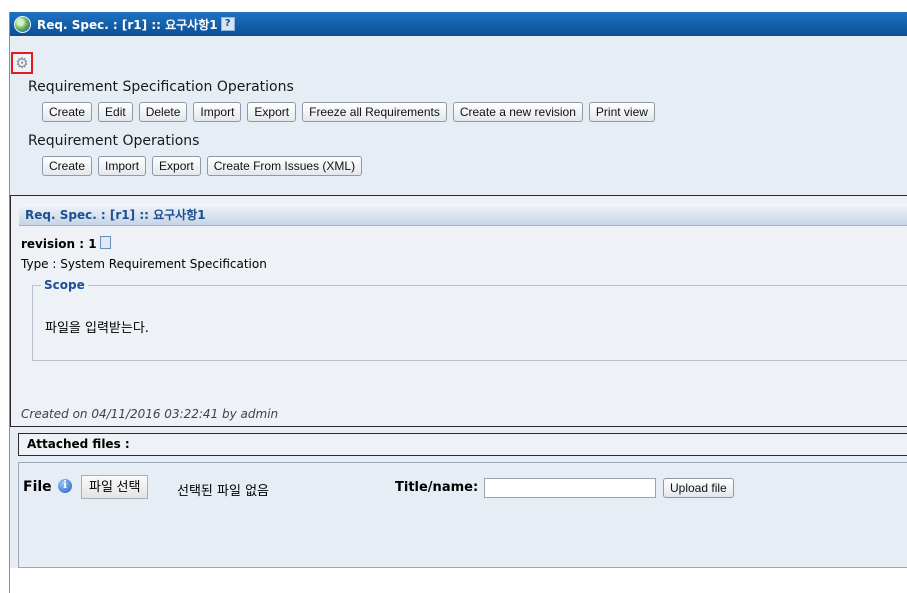  I want to click on window-title: Req. Spec. : [r1] :: 요구사항1, so click(127, 24).